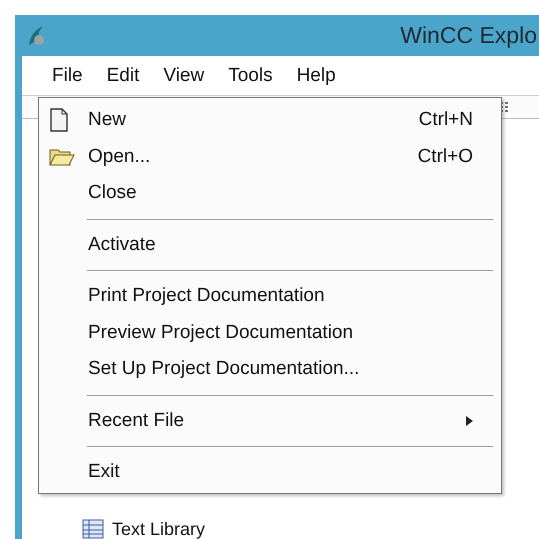 Image resolution: width=539 pixels, height=539 pixels. I want to click on folder-icon, so click(62, 156).